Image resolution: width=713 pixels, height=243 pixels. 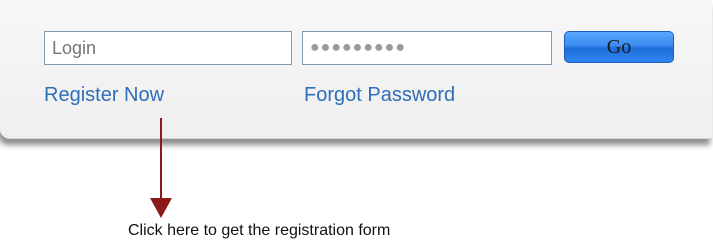 I want to click on go-button-label: Go, so click(x=619, y=47).